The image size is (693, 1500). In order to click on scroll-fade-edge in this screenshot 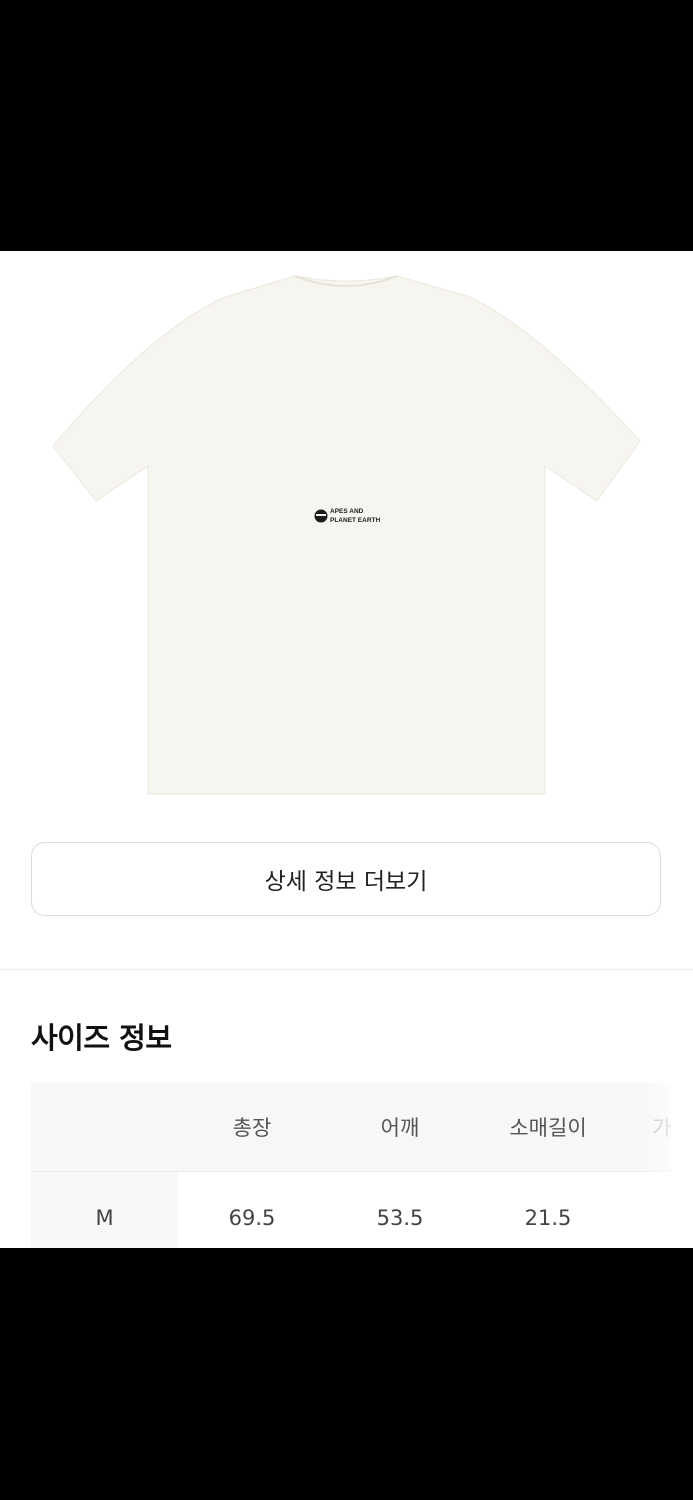, I will do `click(663, 1165)`.